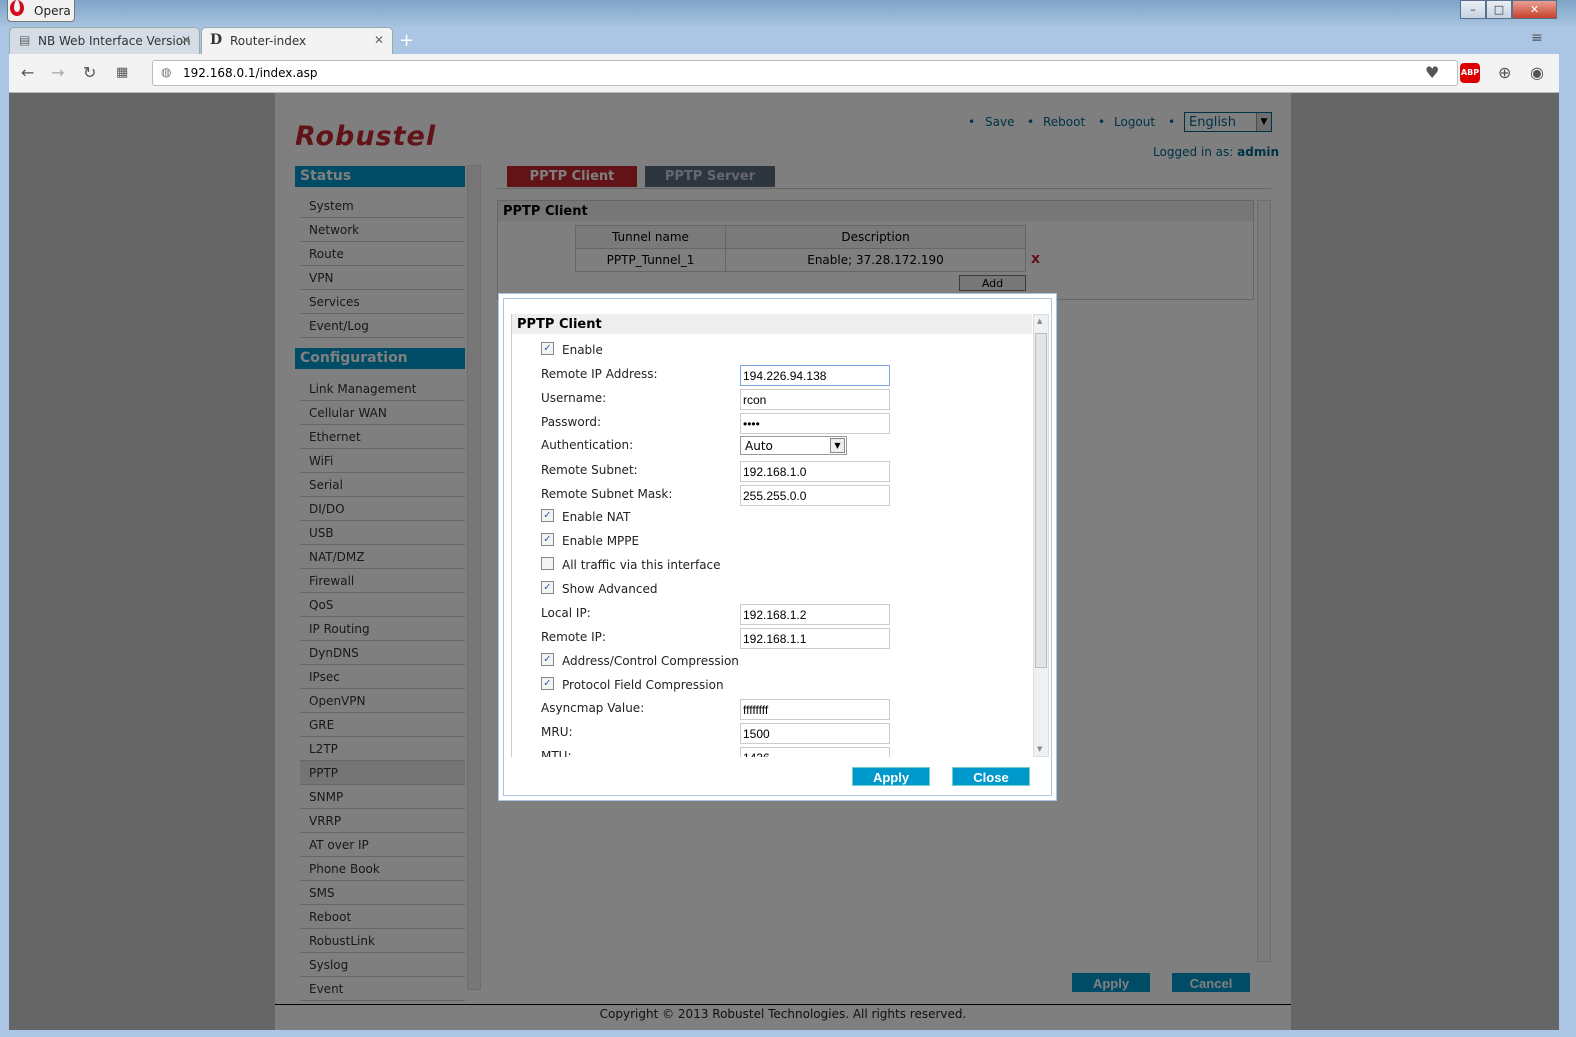 This screenshot has width=1576, height=1037. What do you see at coordinates (815, 752) in the screenshot?
I see `mtu-input: 1436` at bounding box center [815, 752].